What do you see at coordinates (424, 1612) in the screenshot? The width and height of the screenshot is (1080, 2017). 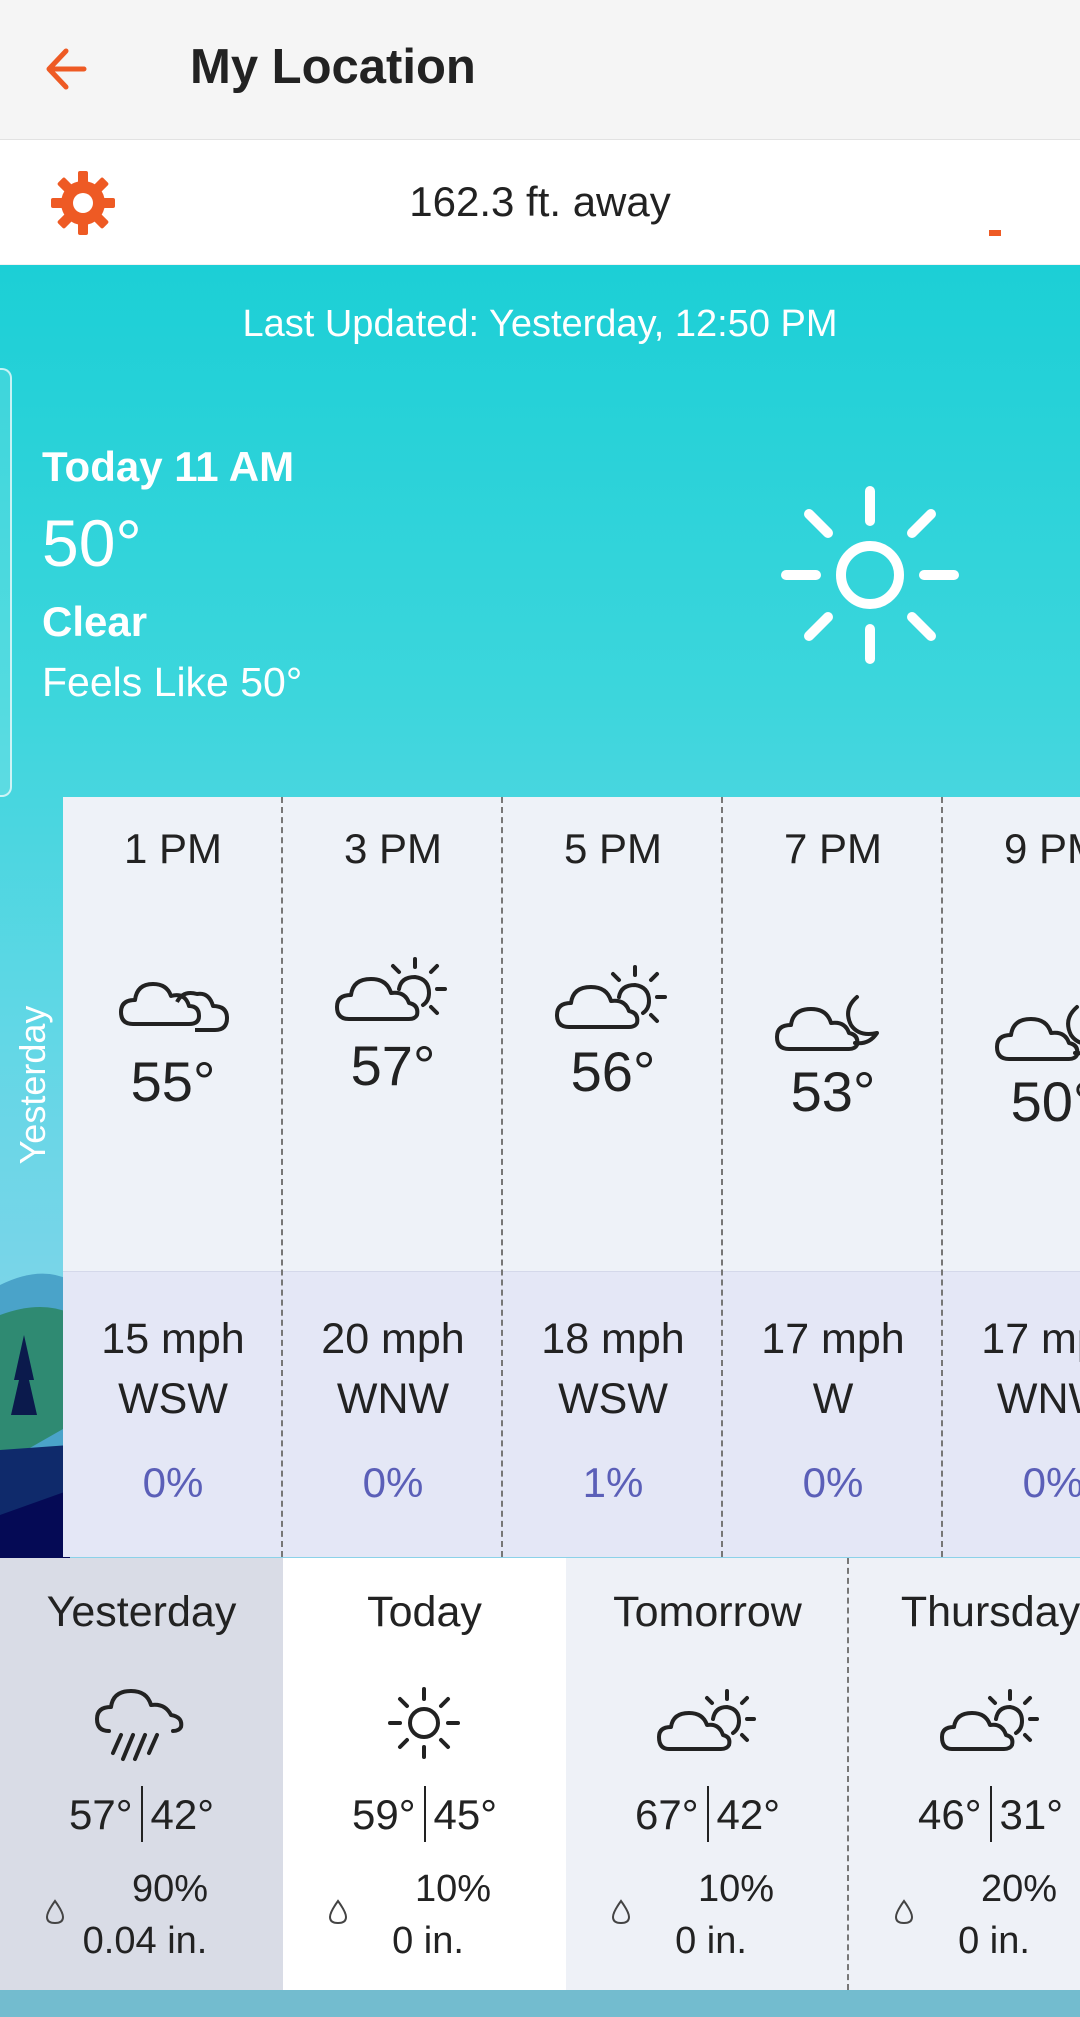 I see `day-name: Today` at bounding box center [424, 1612].